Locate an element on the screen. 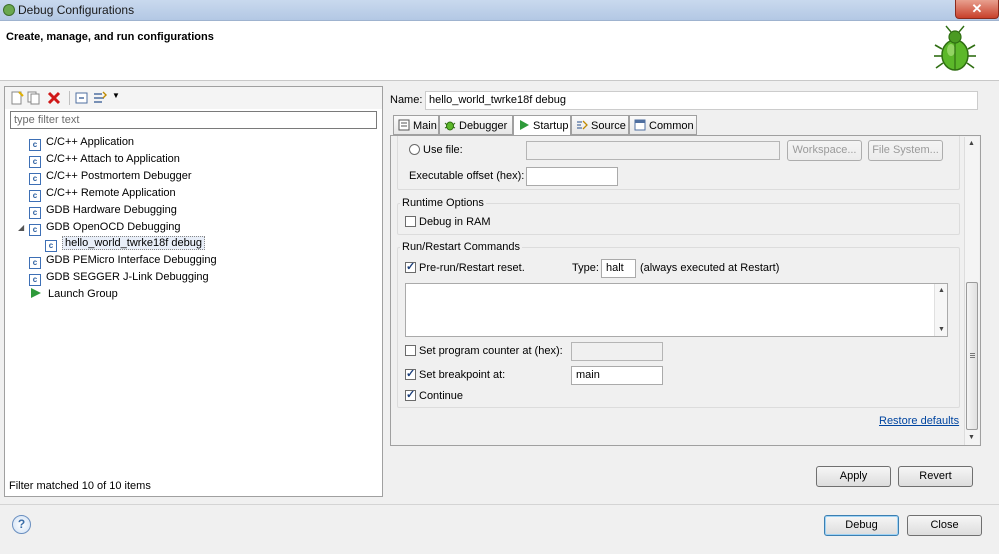 Image resolution: width=999 pixels, height=554 pixels. tree-item-hello-world-debug: c hello_world_twrke18f debug is located at coordinates (125, 243).